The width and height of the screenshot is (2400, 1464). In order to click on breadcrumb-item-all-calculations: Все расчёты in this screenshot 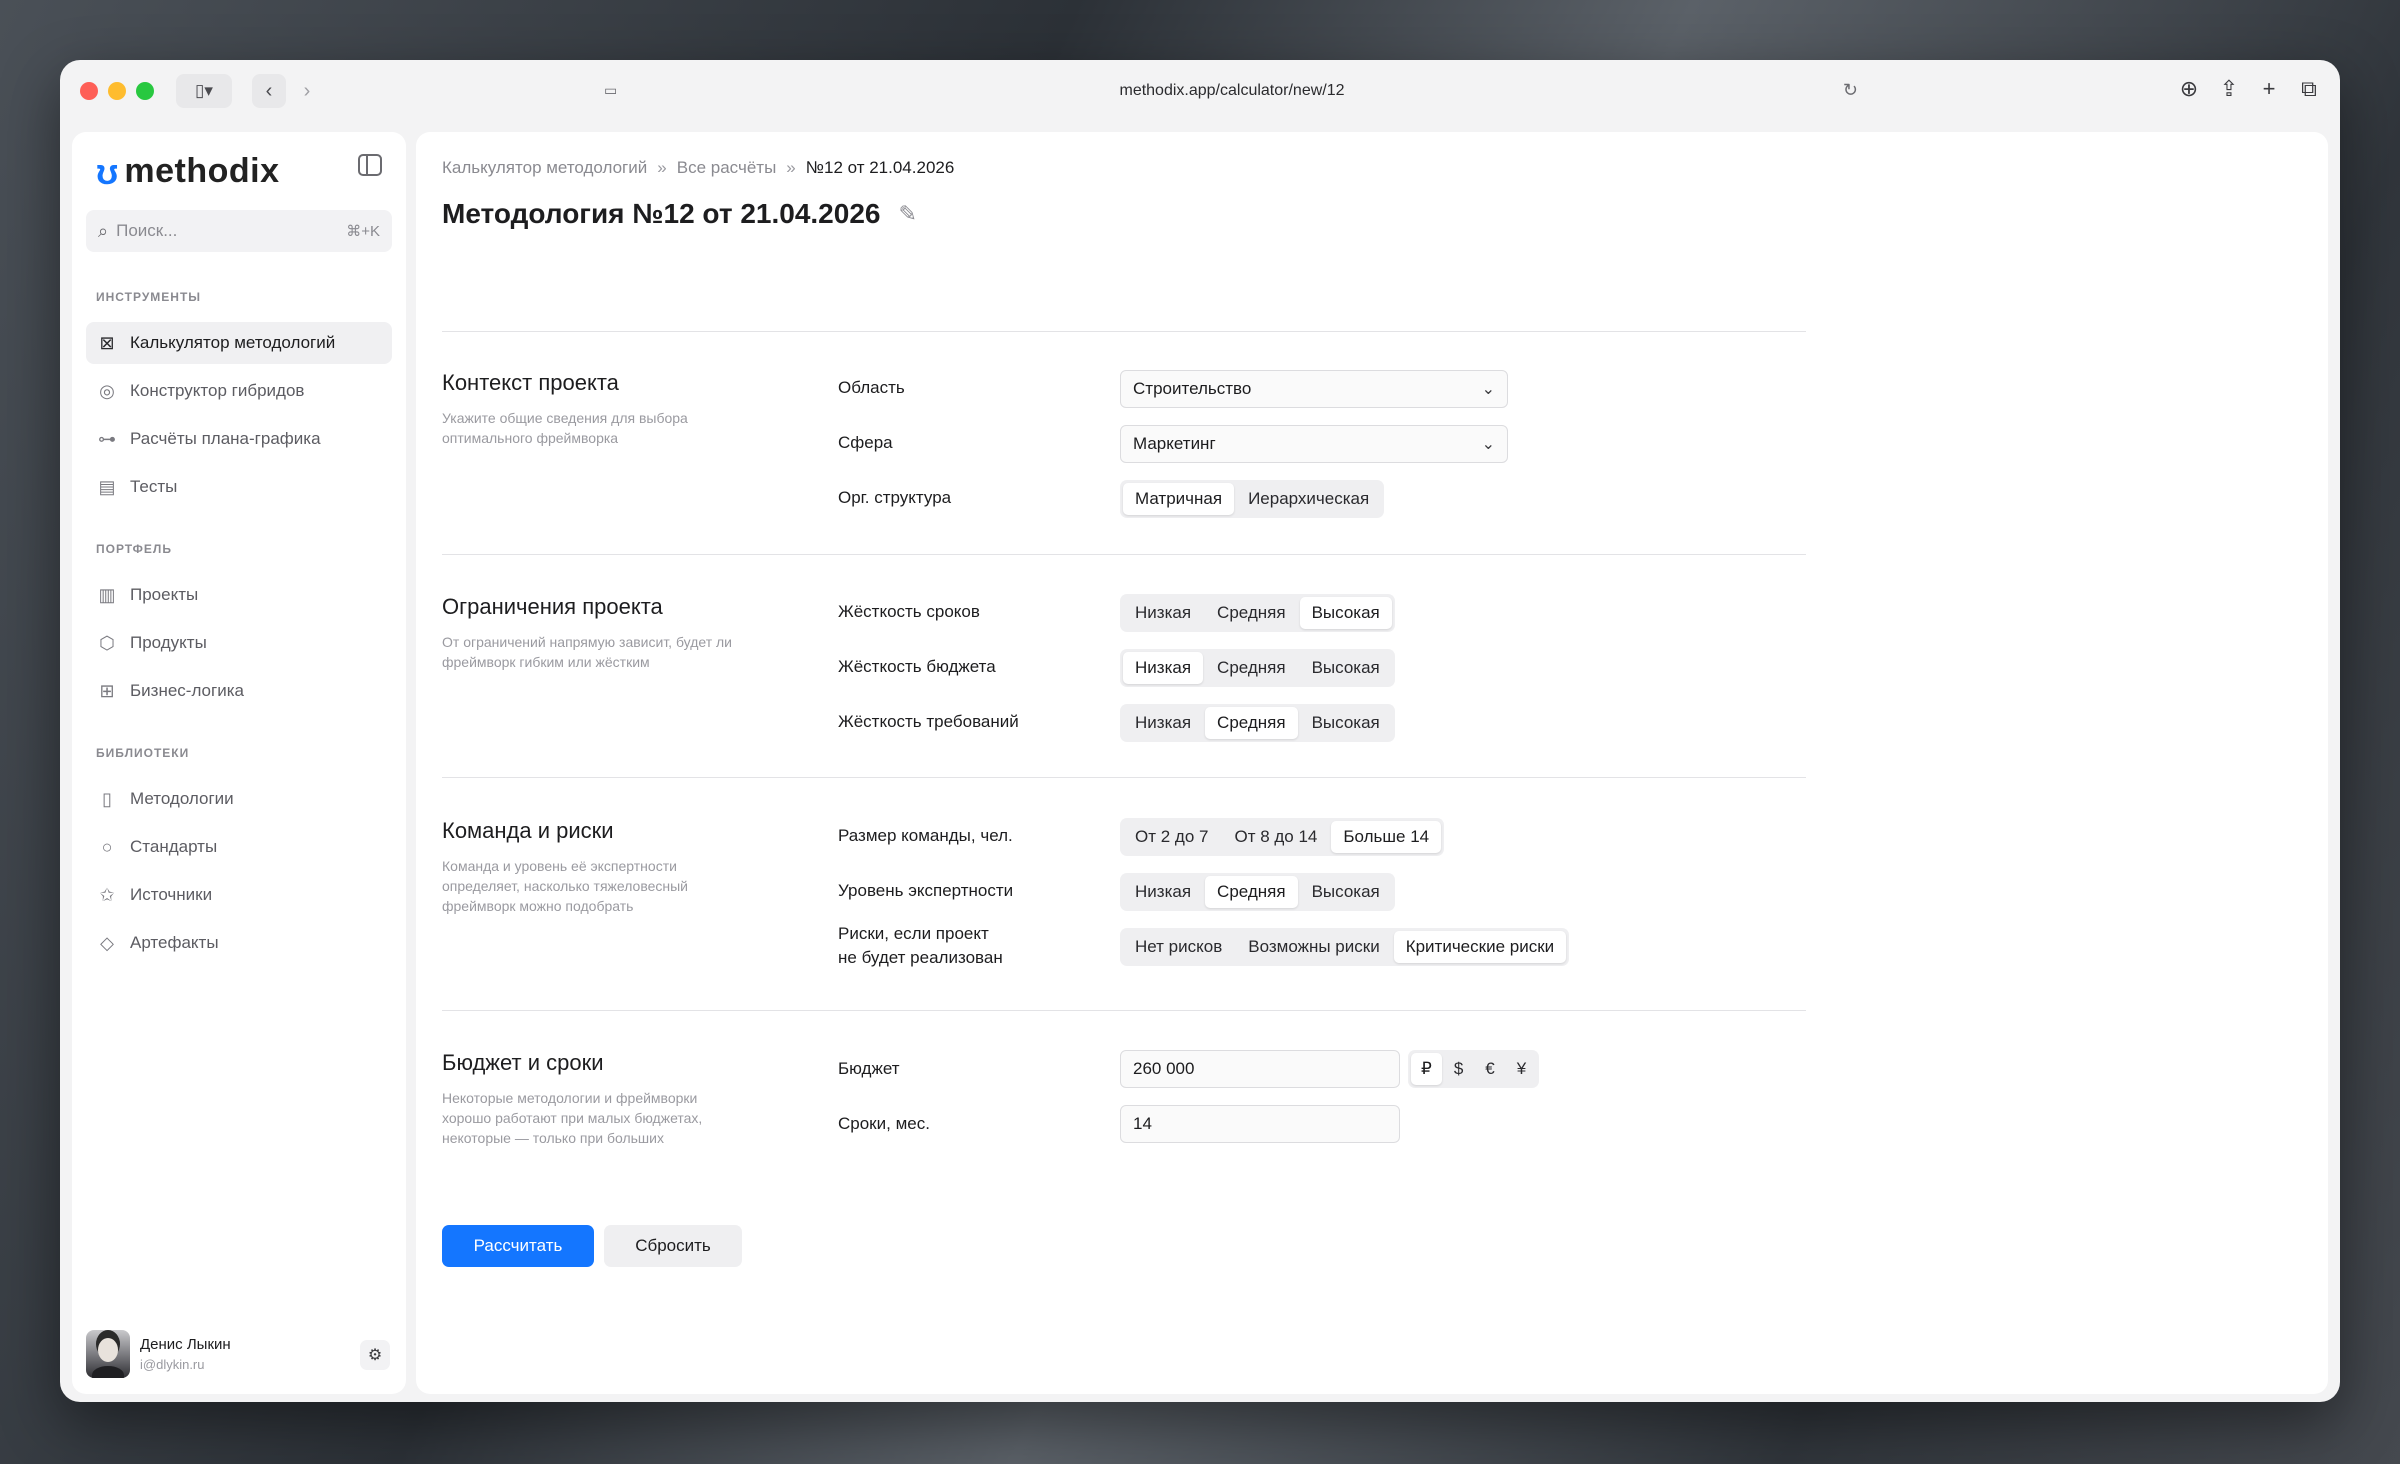, I will do `click(727, 168)`.